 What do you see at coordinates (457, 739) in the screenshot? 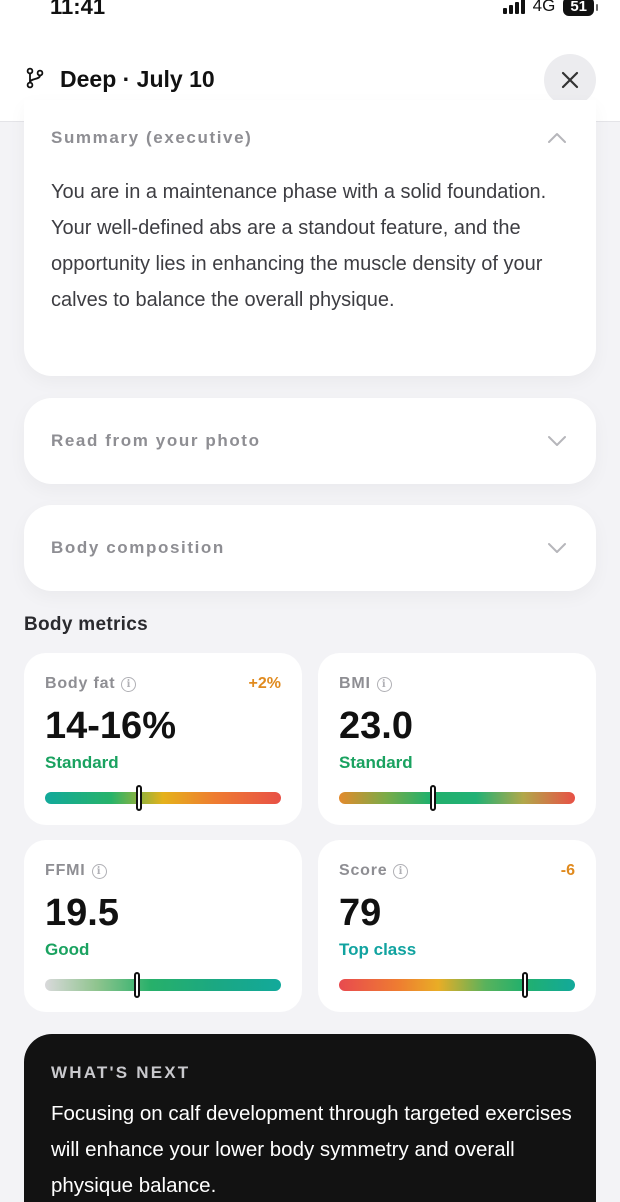
I see `metric-card-bmi: BMI i 23.0 Standard` at bounding box center [457, 739].